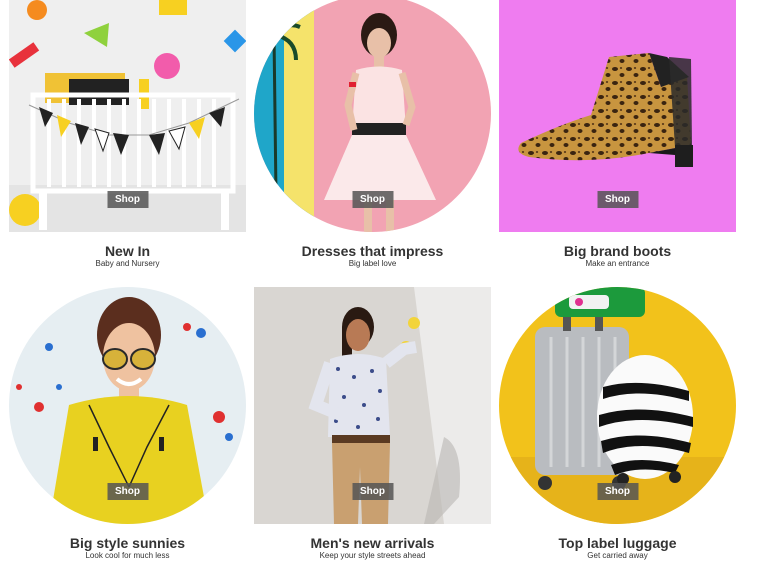  What do you see at coordinates (127, 251) in the screenshot?
I see `tile-title: New In` at bounding box center [127, 251].